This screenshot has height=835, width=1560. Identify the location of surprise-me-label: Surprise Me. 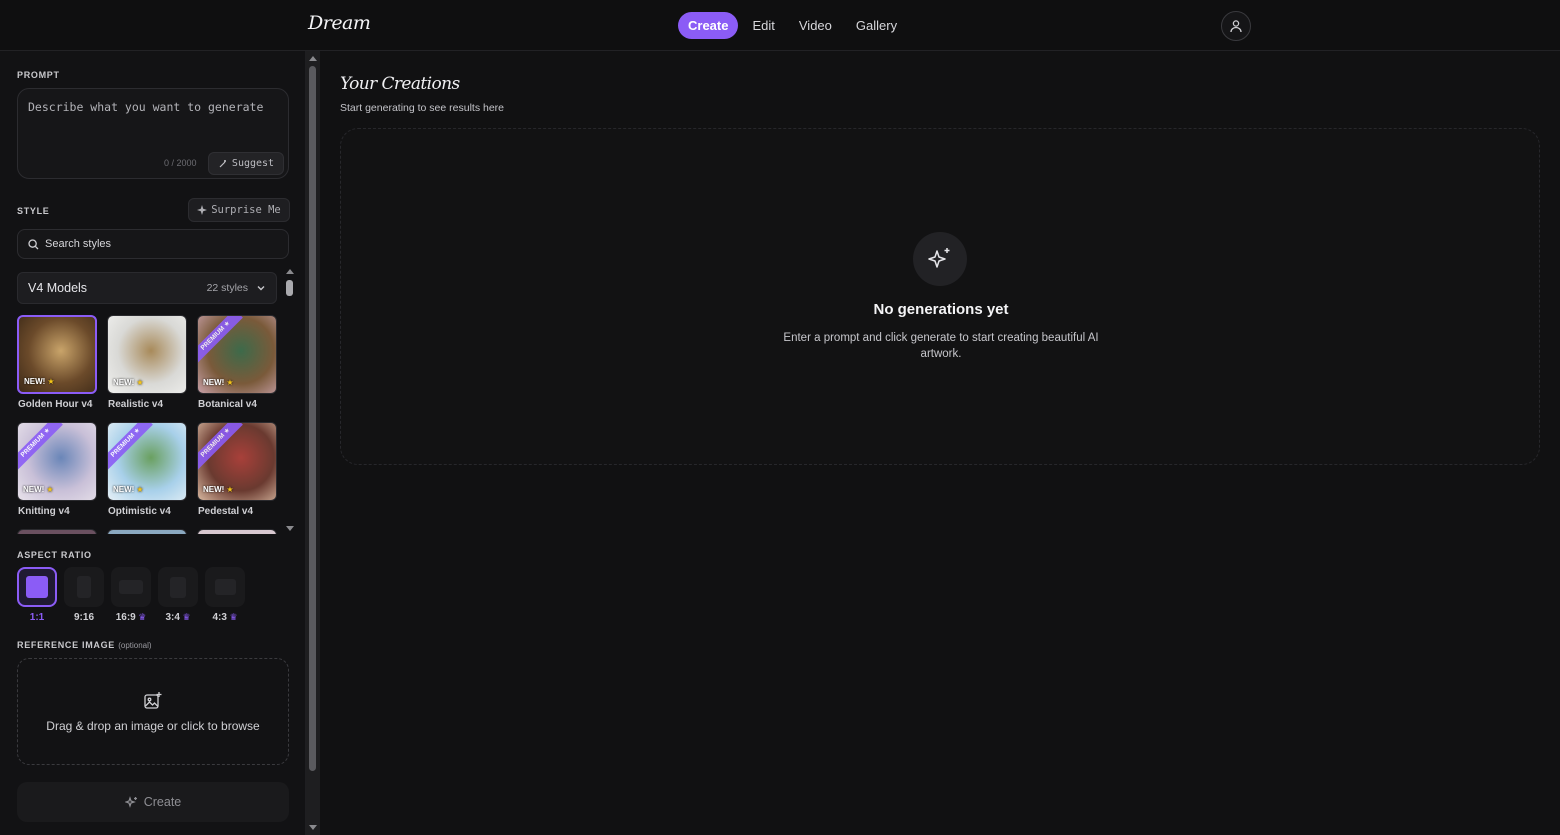
(246, 210).